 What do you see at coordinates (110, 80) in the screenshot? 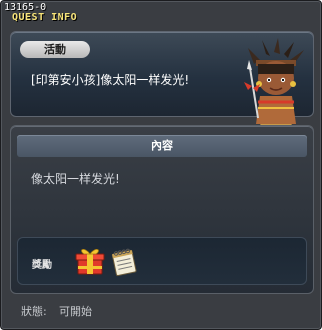
I see `quest-name: [印第安小孩]像太阳一样发光!` at bounding box center [110, 80].